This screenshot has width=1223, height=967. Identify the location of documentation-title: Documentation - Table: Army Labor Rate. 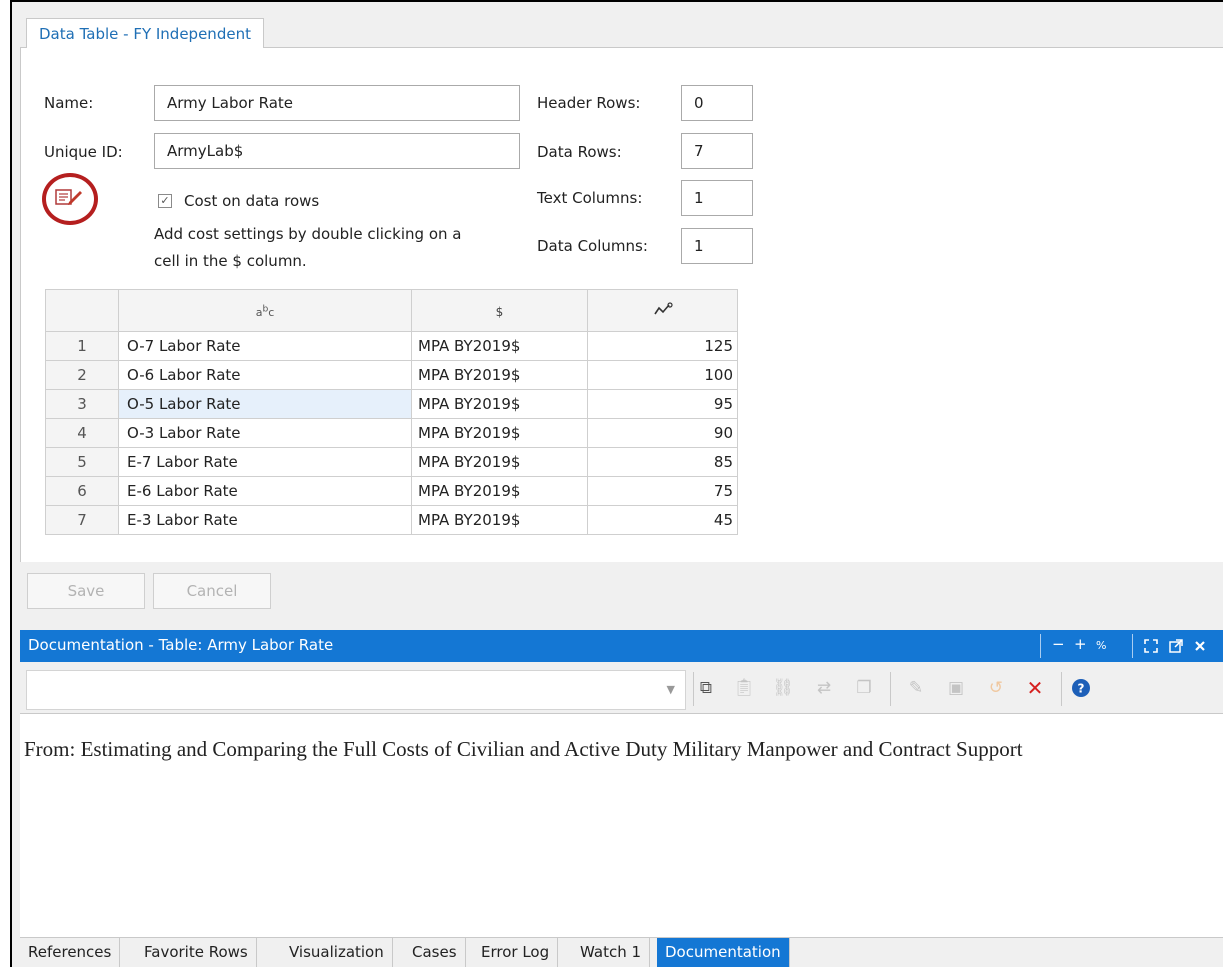
(181, 645).